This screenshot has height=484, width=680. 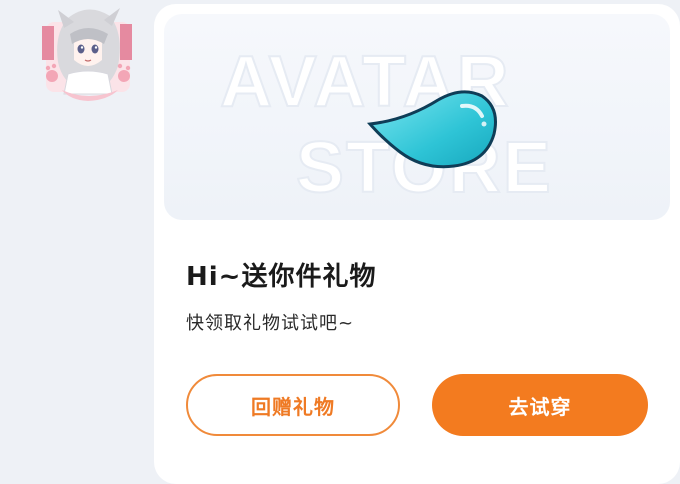 What do you see at coordinates (540, 405) in the screenshot?
I see `try-on-button: 去试穿` at bounding box center [540, 405].